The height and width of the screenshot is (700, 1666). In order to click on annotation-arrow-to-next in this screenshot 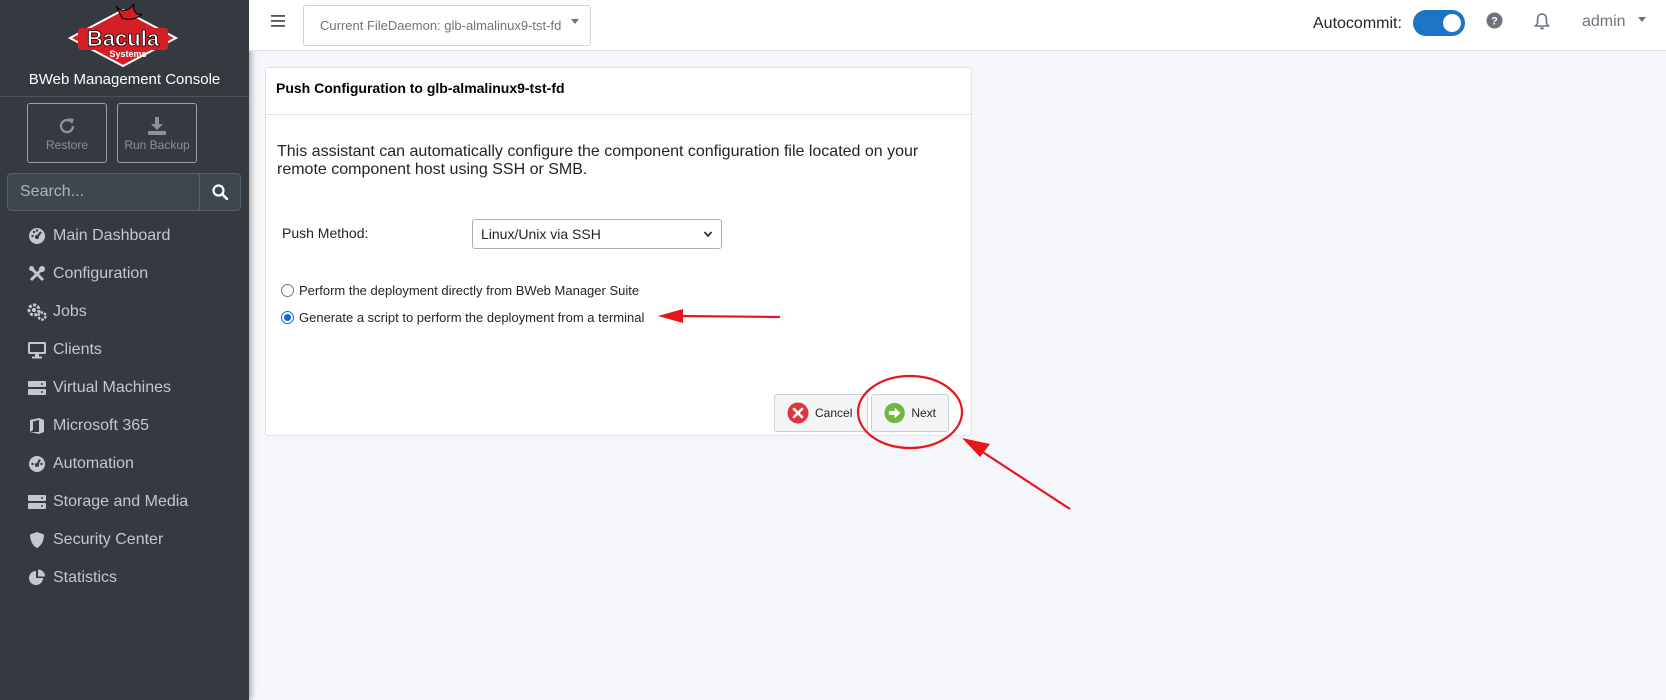, I will do `click(1016, 474)`.